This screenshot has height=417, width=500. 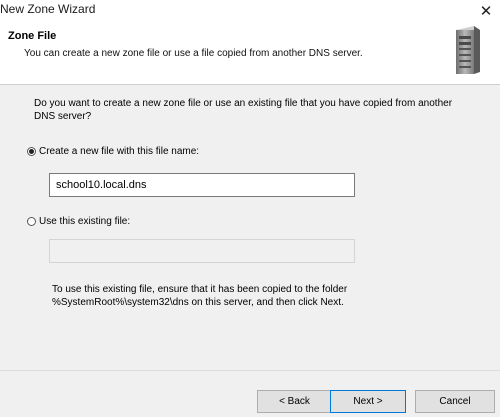 I want to click on next-button: Next >, so click(x=368, y=401).